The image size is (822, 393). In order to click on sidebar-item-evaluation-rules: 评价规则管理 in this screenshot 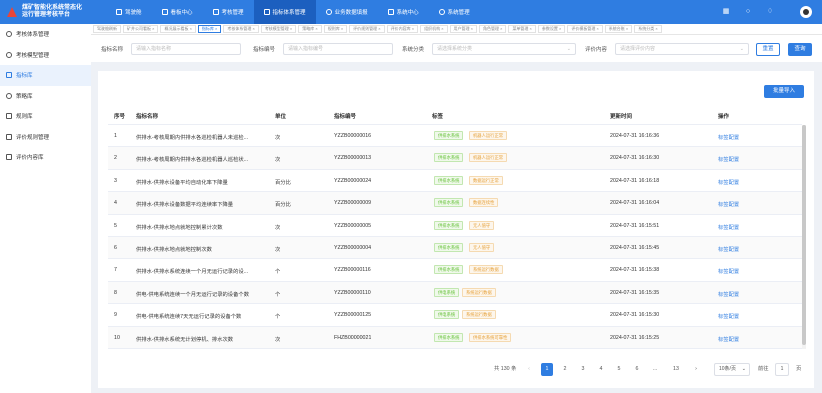, I will do `click(45, 137)`.